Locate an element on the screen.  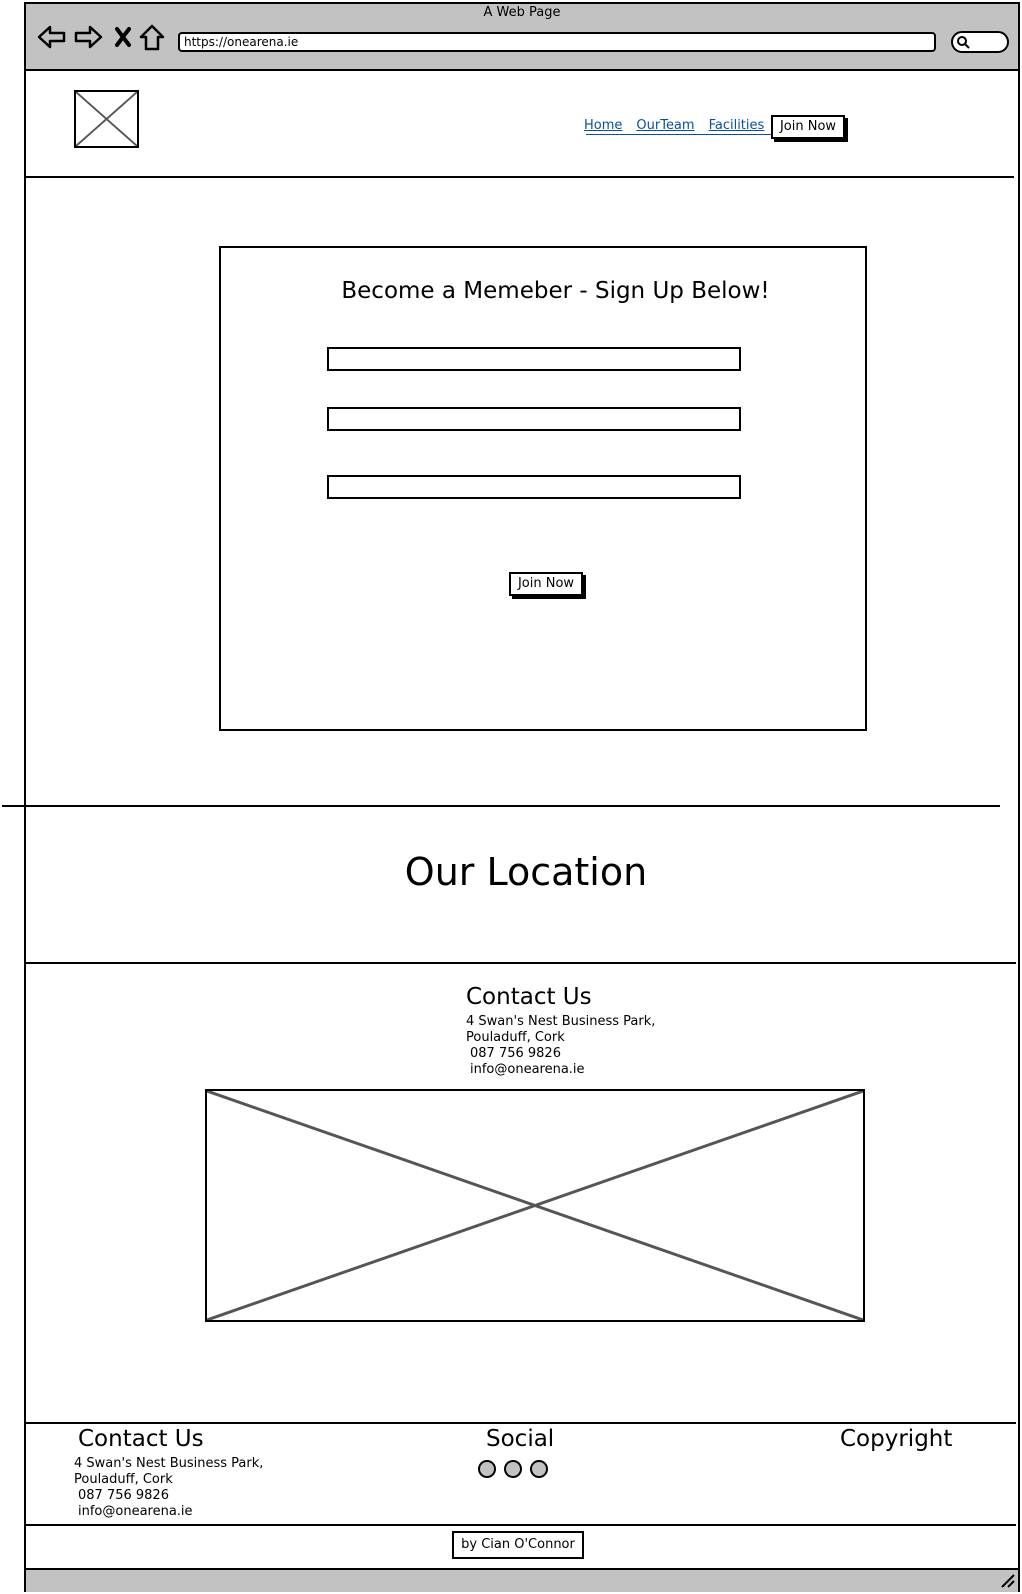
signup-divider is located at coordinates (501, 806).